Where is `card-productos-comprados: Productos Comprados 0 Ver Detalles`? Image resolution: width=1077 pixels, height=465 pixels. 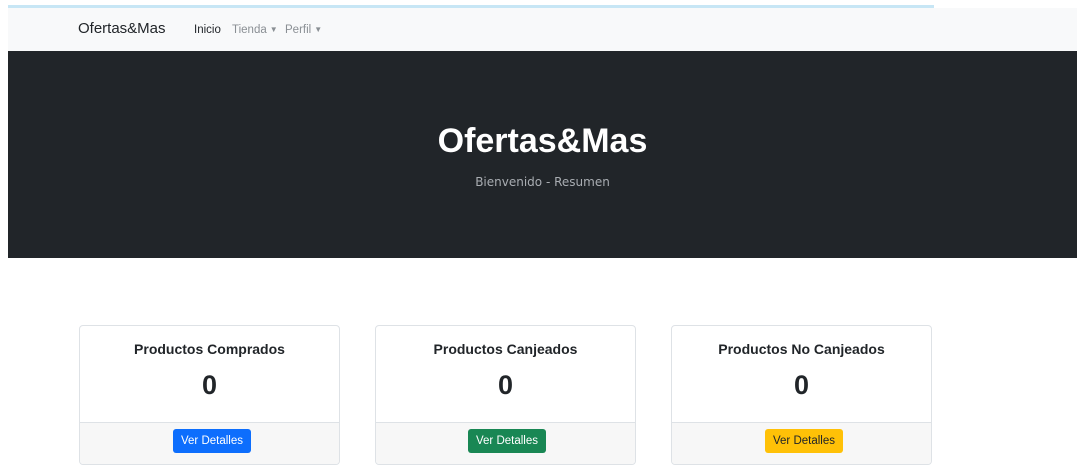 card-productos-comprados: Productos Comprados 0 Ver Detalles is located at coordinates (209, 395).